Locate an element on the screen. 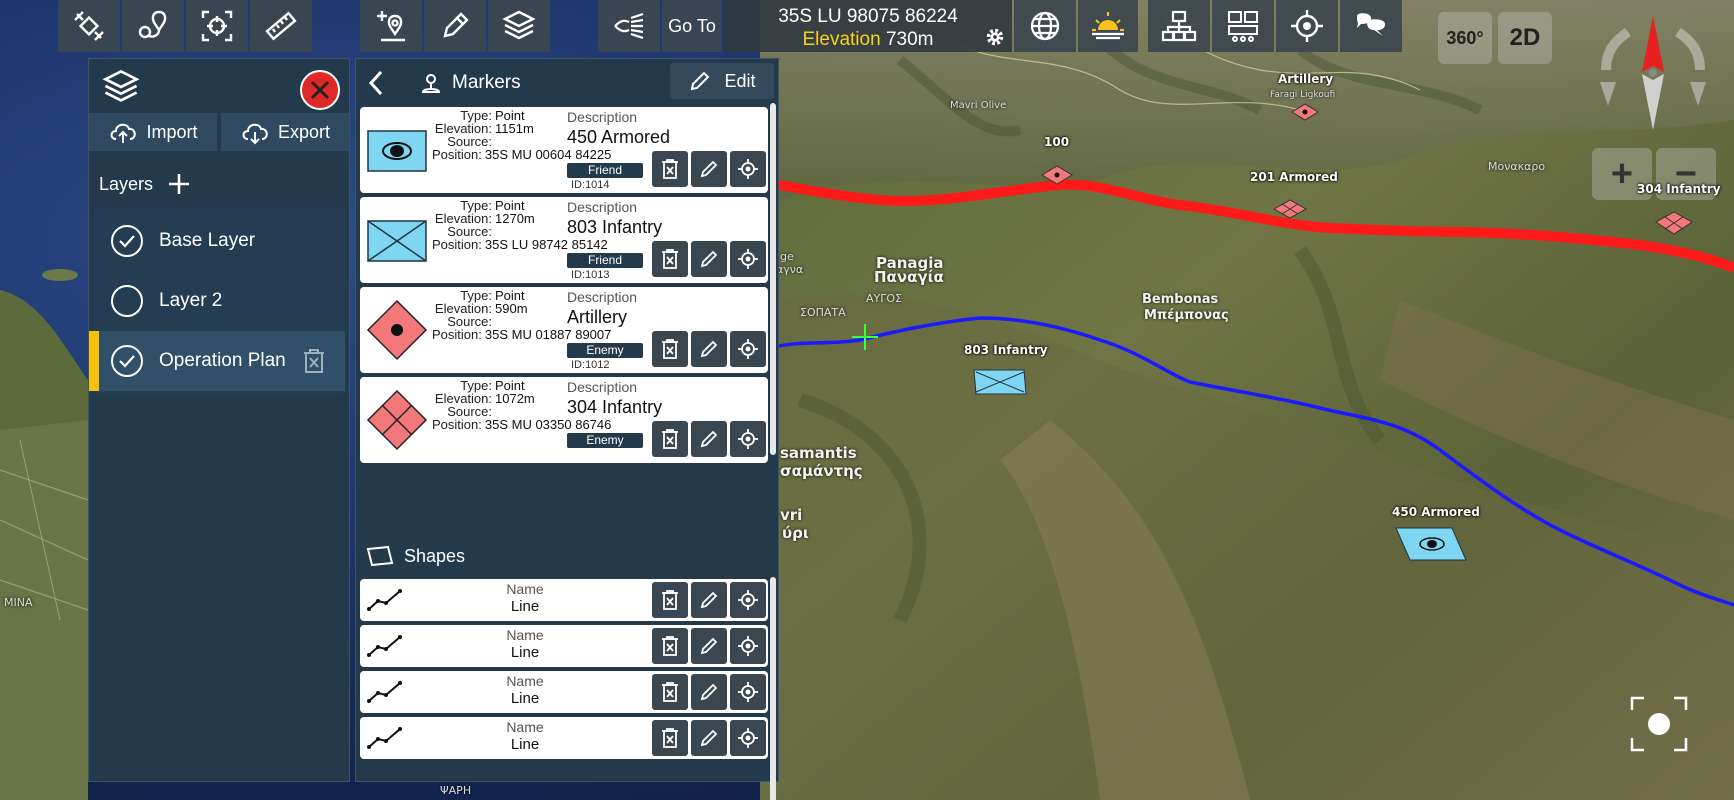  elevation-value: 1270m is located at coordinates (515, 218).